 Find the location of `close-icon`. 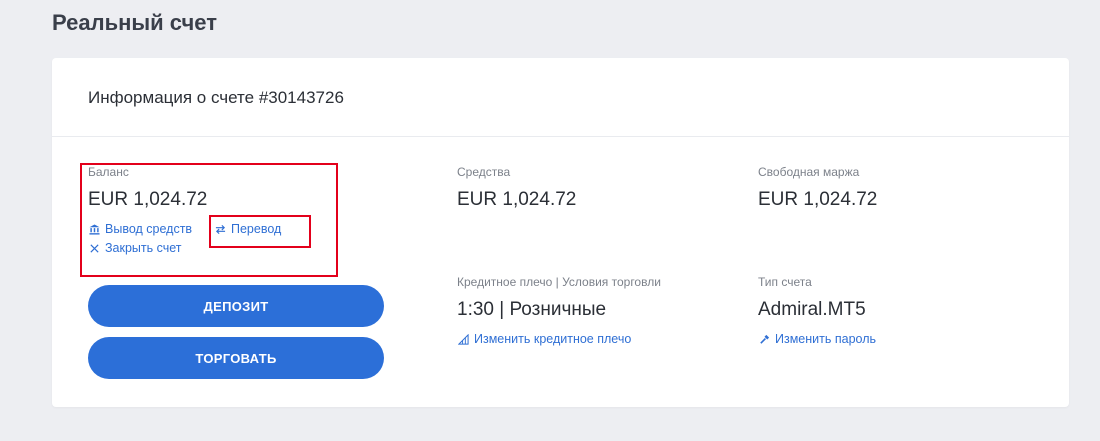

close-icon is located at coordinates (94, 248).